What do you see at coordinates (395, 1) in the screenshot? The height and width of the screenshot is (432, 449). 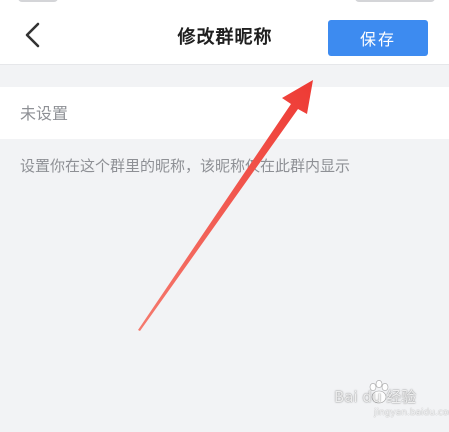 I see `status-right-glyph` at bounding box center [395, 1].